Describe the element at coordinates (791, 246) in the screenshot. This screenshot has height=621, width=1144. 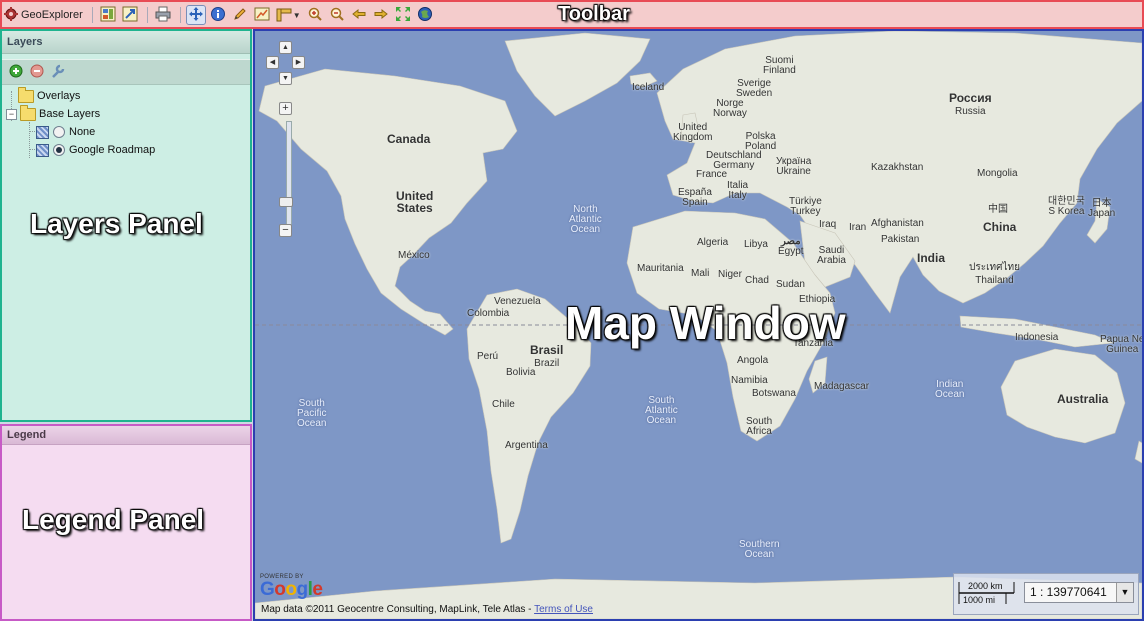
I see `map-label-egypt: مصر Egypt` at that location.